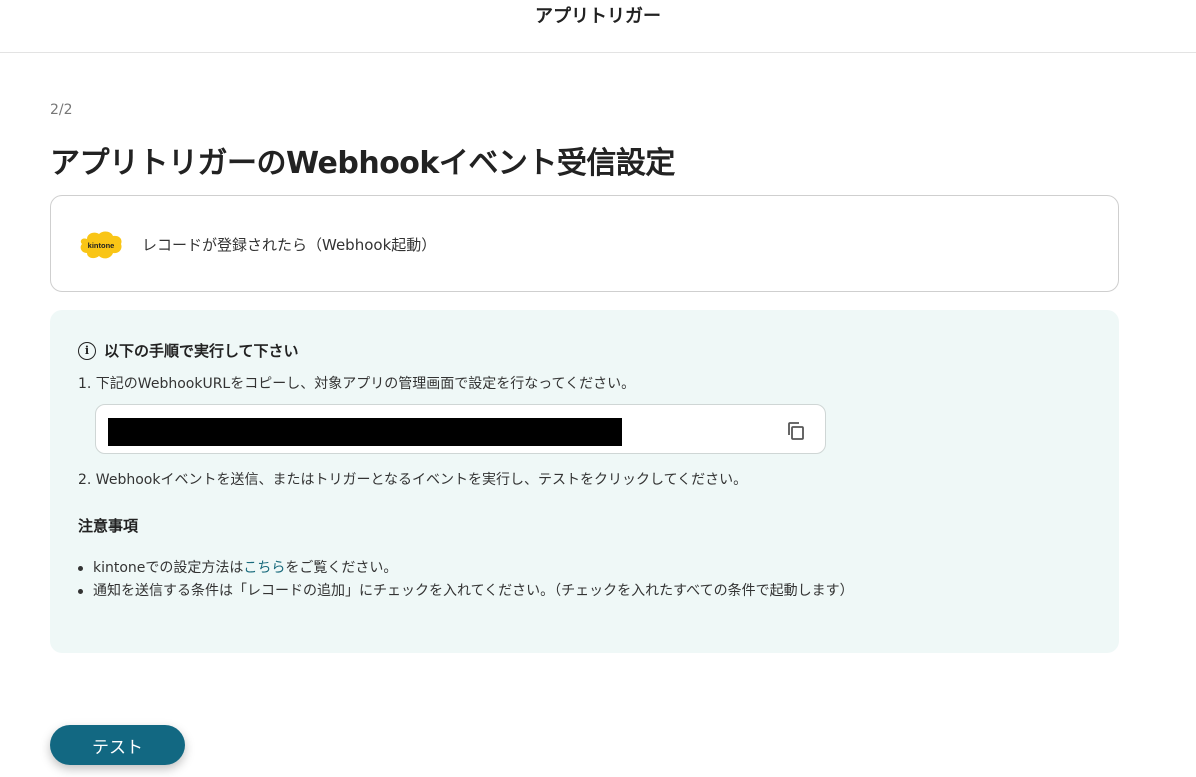 This screenshot has height=777, width=1196. I want to click on notes-heading: 注意事項, so click(108, 526).